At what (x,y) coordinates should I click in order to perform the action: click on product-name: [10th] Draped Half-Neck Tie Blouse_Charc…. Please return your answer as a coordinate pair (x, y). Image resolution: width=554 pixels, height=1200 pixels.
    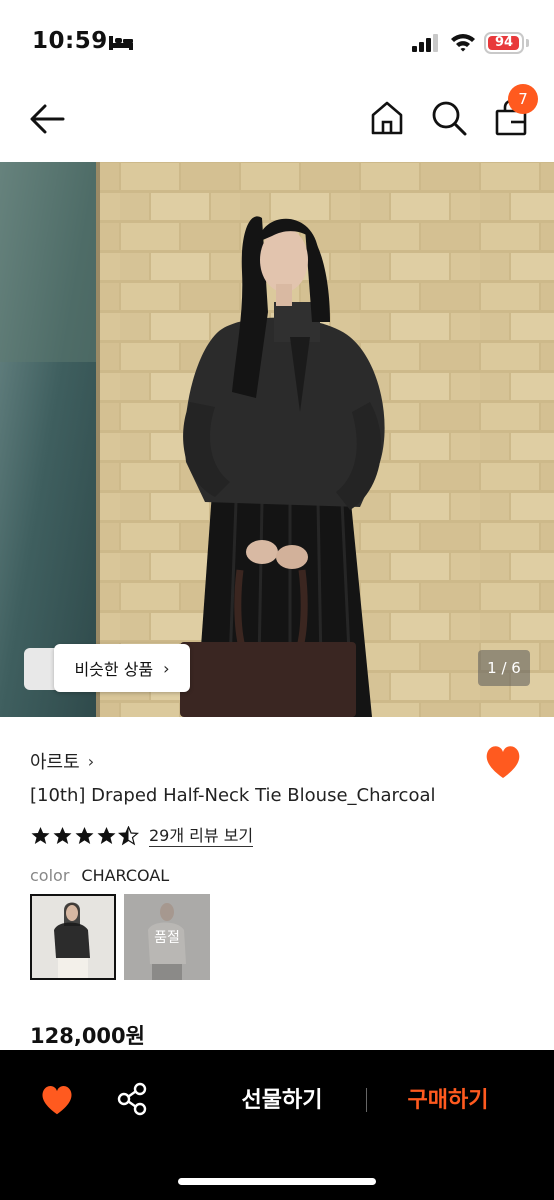
    Looking at the image, I should click on (233, 795).